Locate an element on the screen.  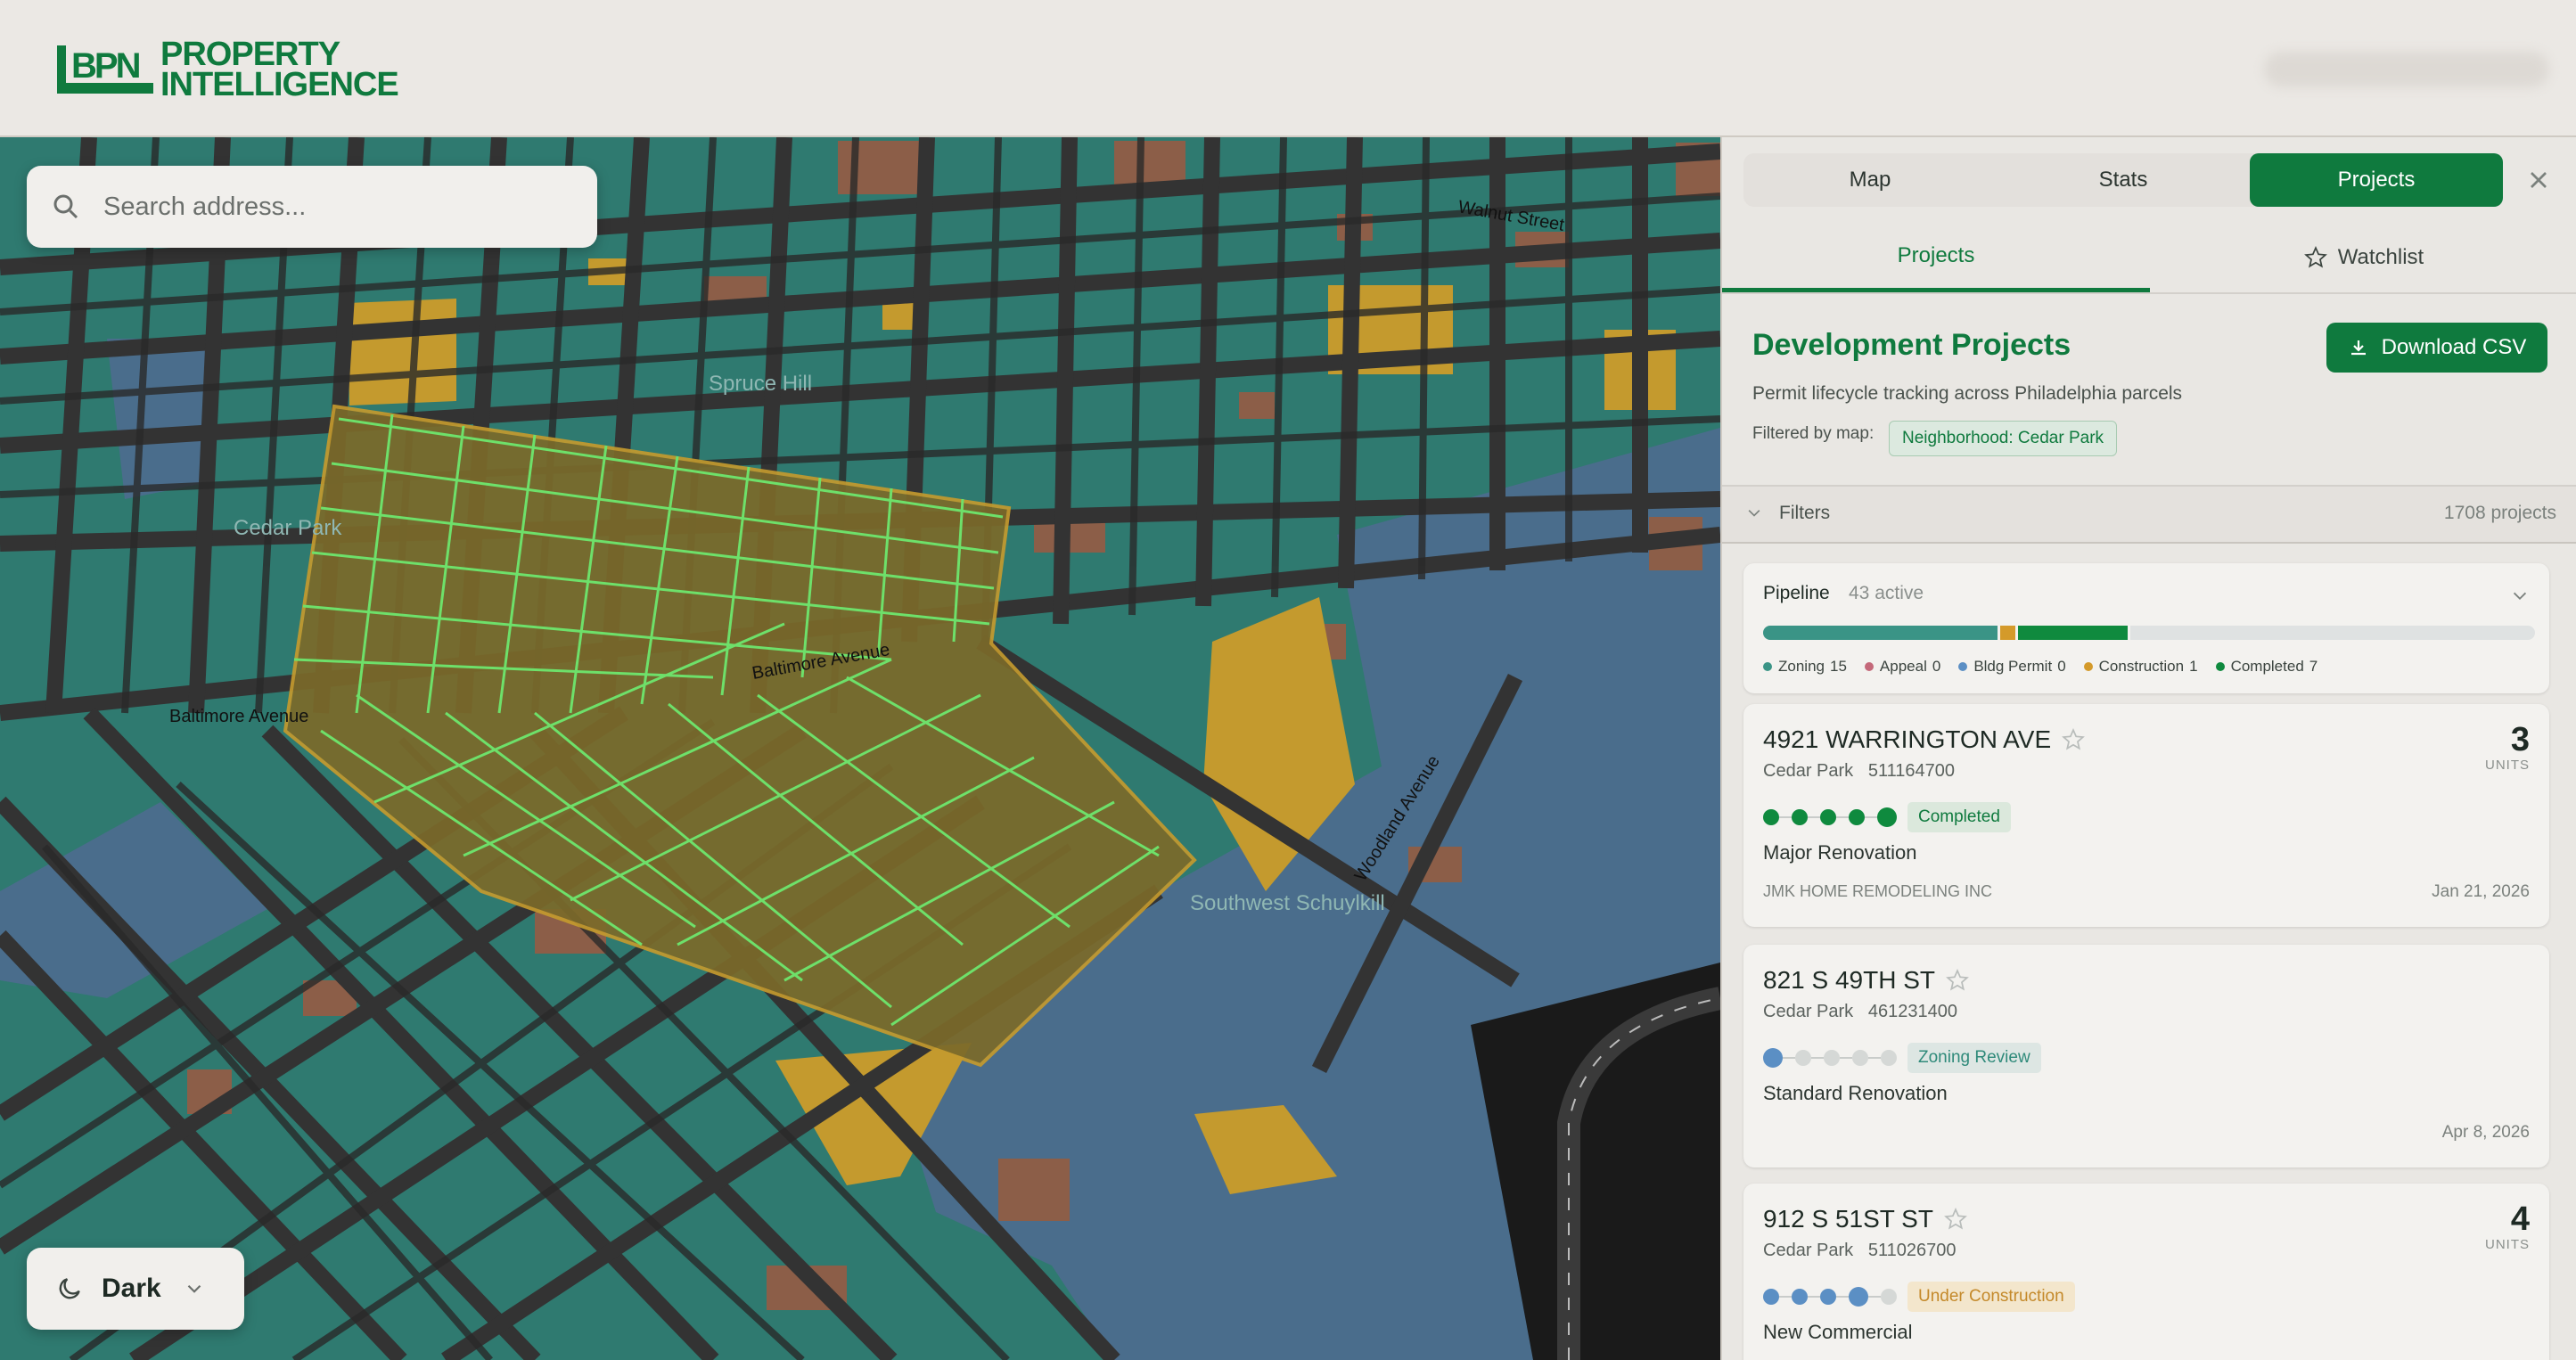
panel-tab-group: Map Stats Projects is located at coordinates (2123, 180).